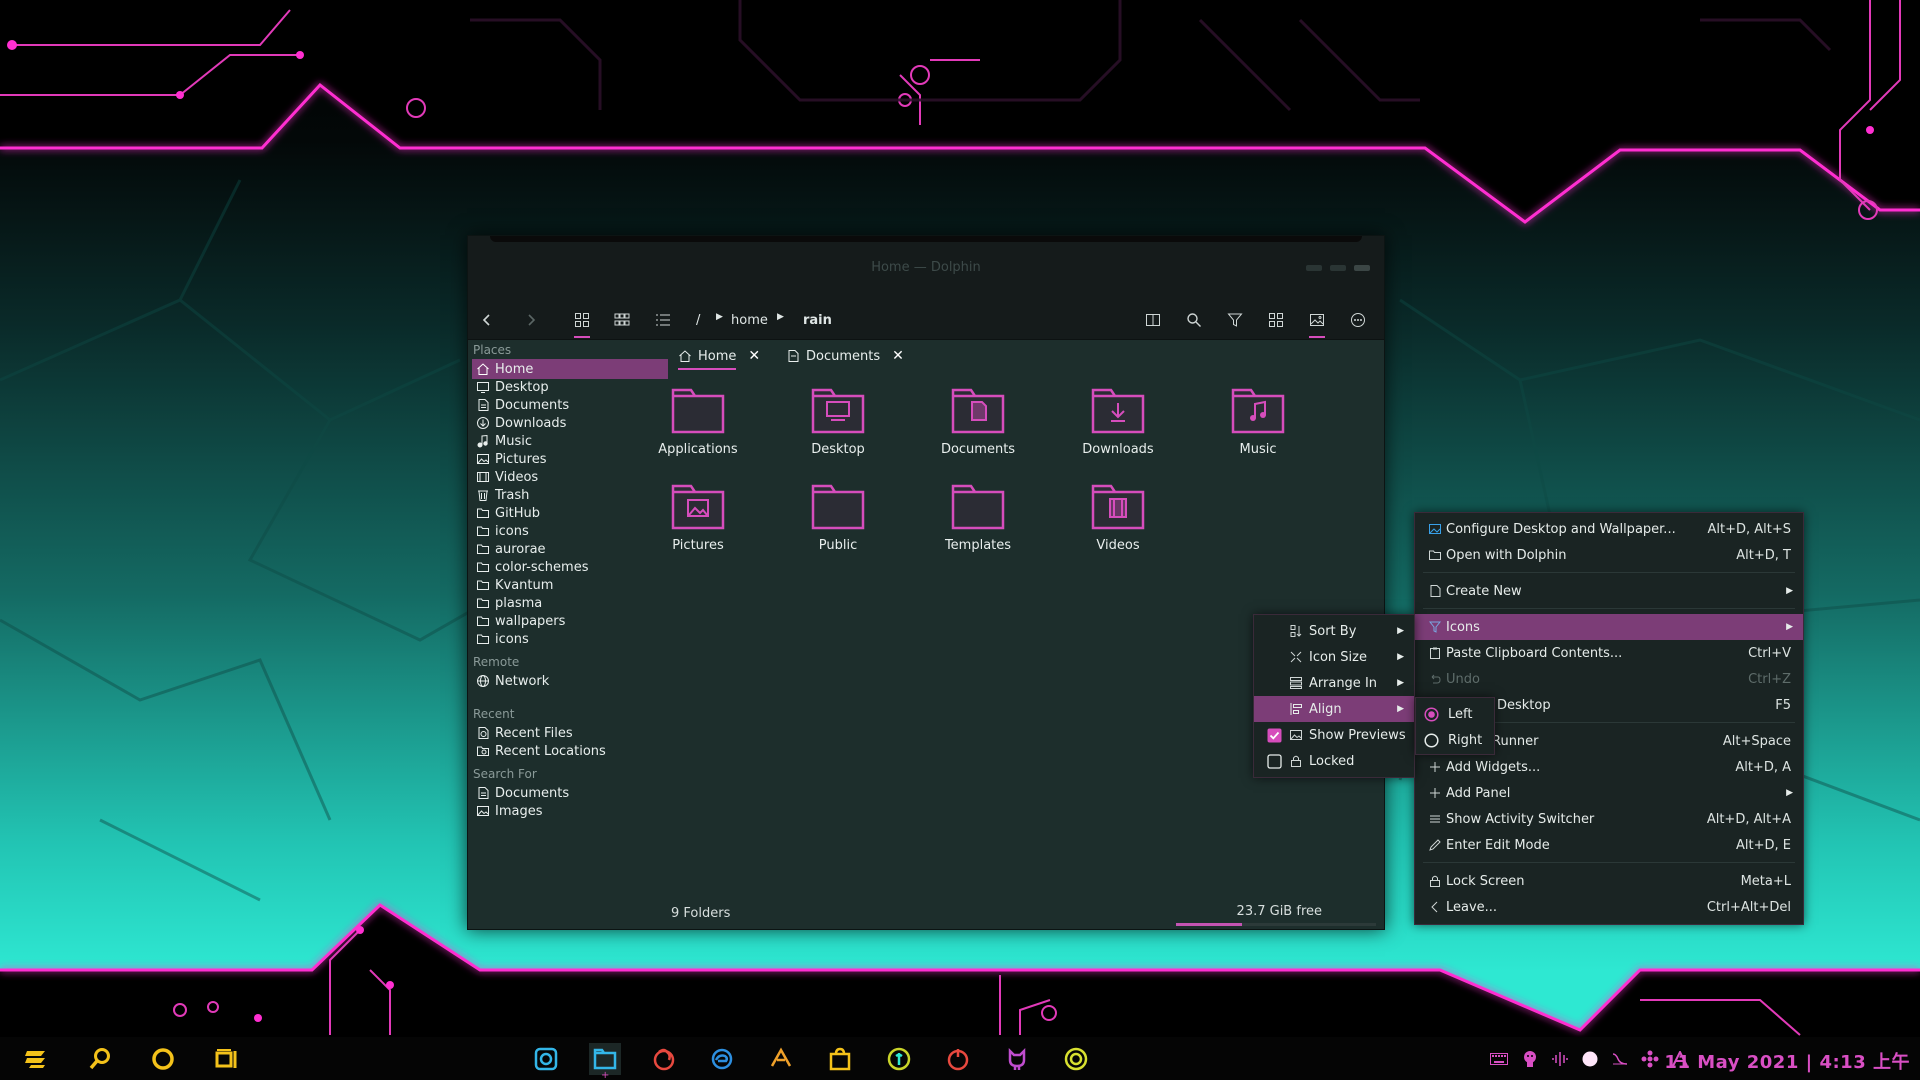 The width and height of the screenshot is (1920, 1080). Describe the element at coordinates (570, 459) in the screenshot. I see `sidebar-item-pictures: Pictures` at that location.